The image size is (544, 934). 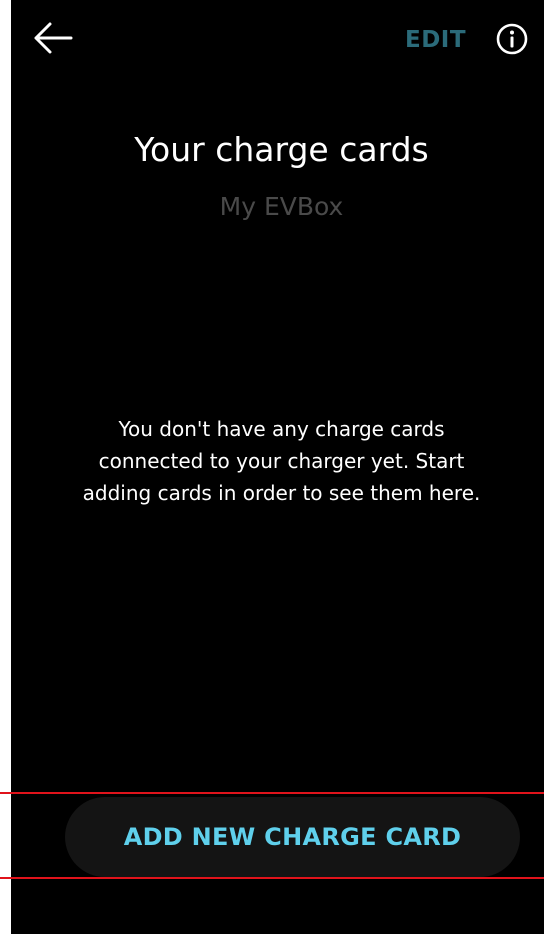 What do you see at coordinates (281, 206) in the screenshot?
I see `charger-name-subtitle: My EVBox` at bounding box center [281, 206].